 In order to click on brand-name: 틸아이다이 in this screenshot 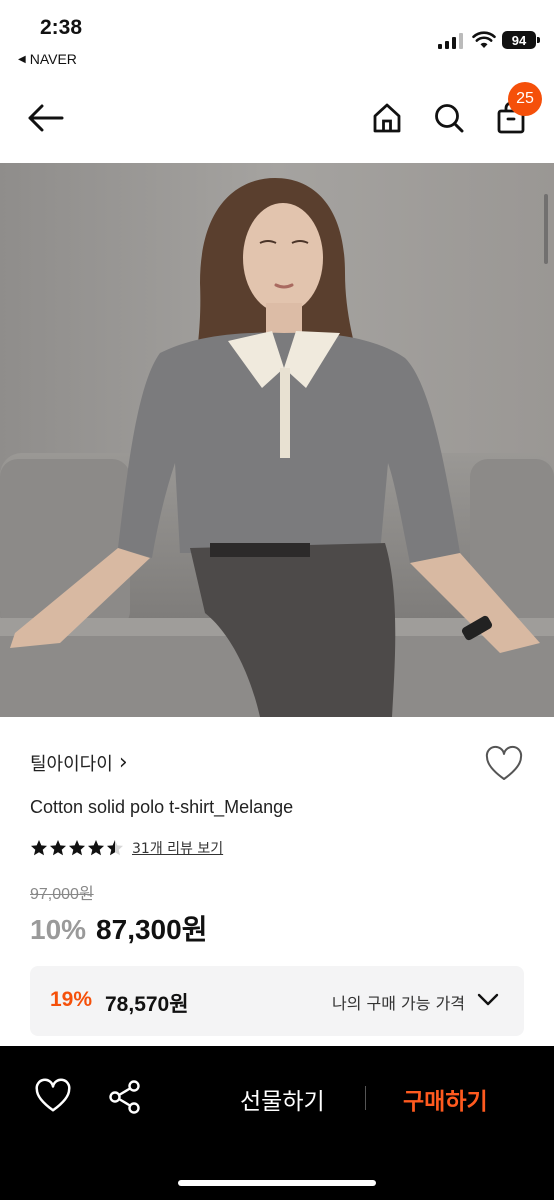, I will do `click(71, 764)`.